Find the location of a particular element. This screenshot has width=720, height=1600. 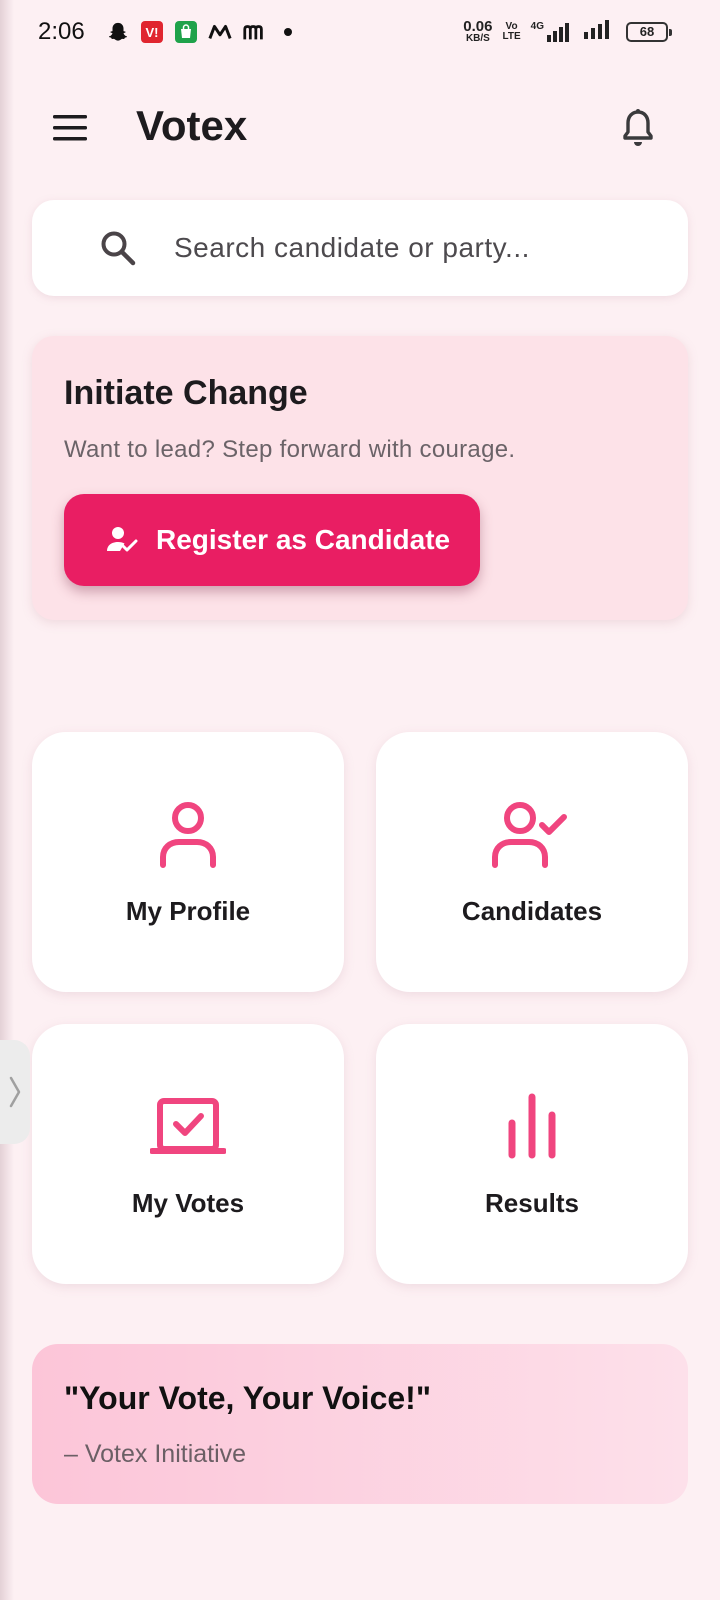

chevron-right-icon is located at coordinates (15, 1092).